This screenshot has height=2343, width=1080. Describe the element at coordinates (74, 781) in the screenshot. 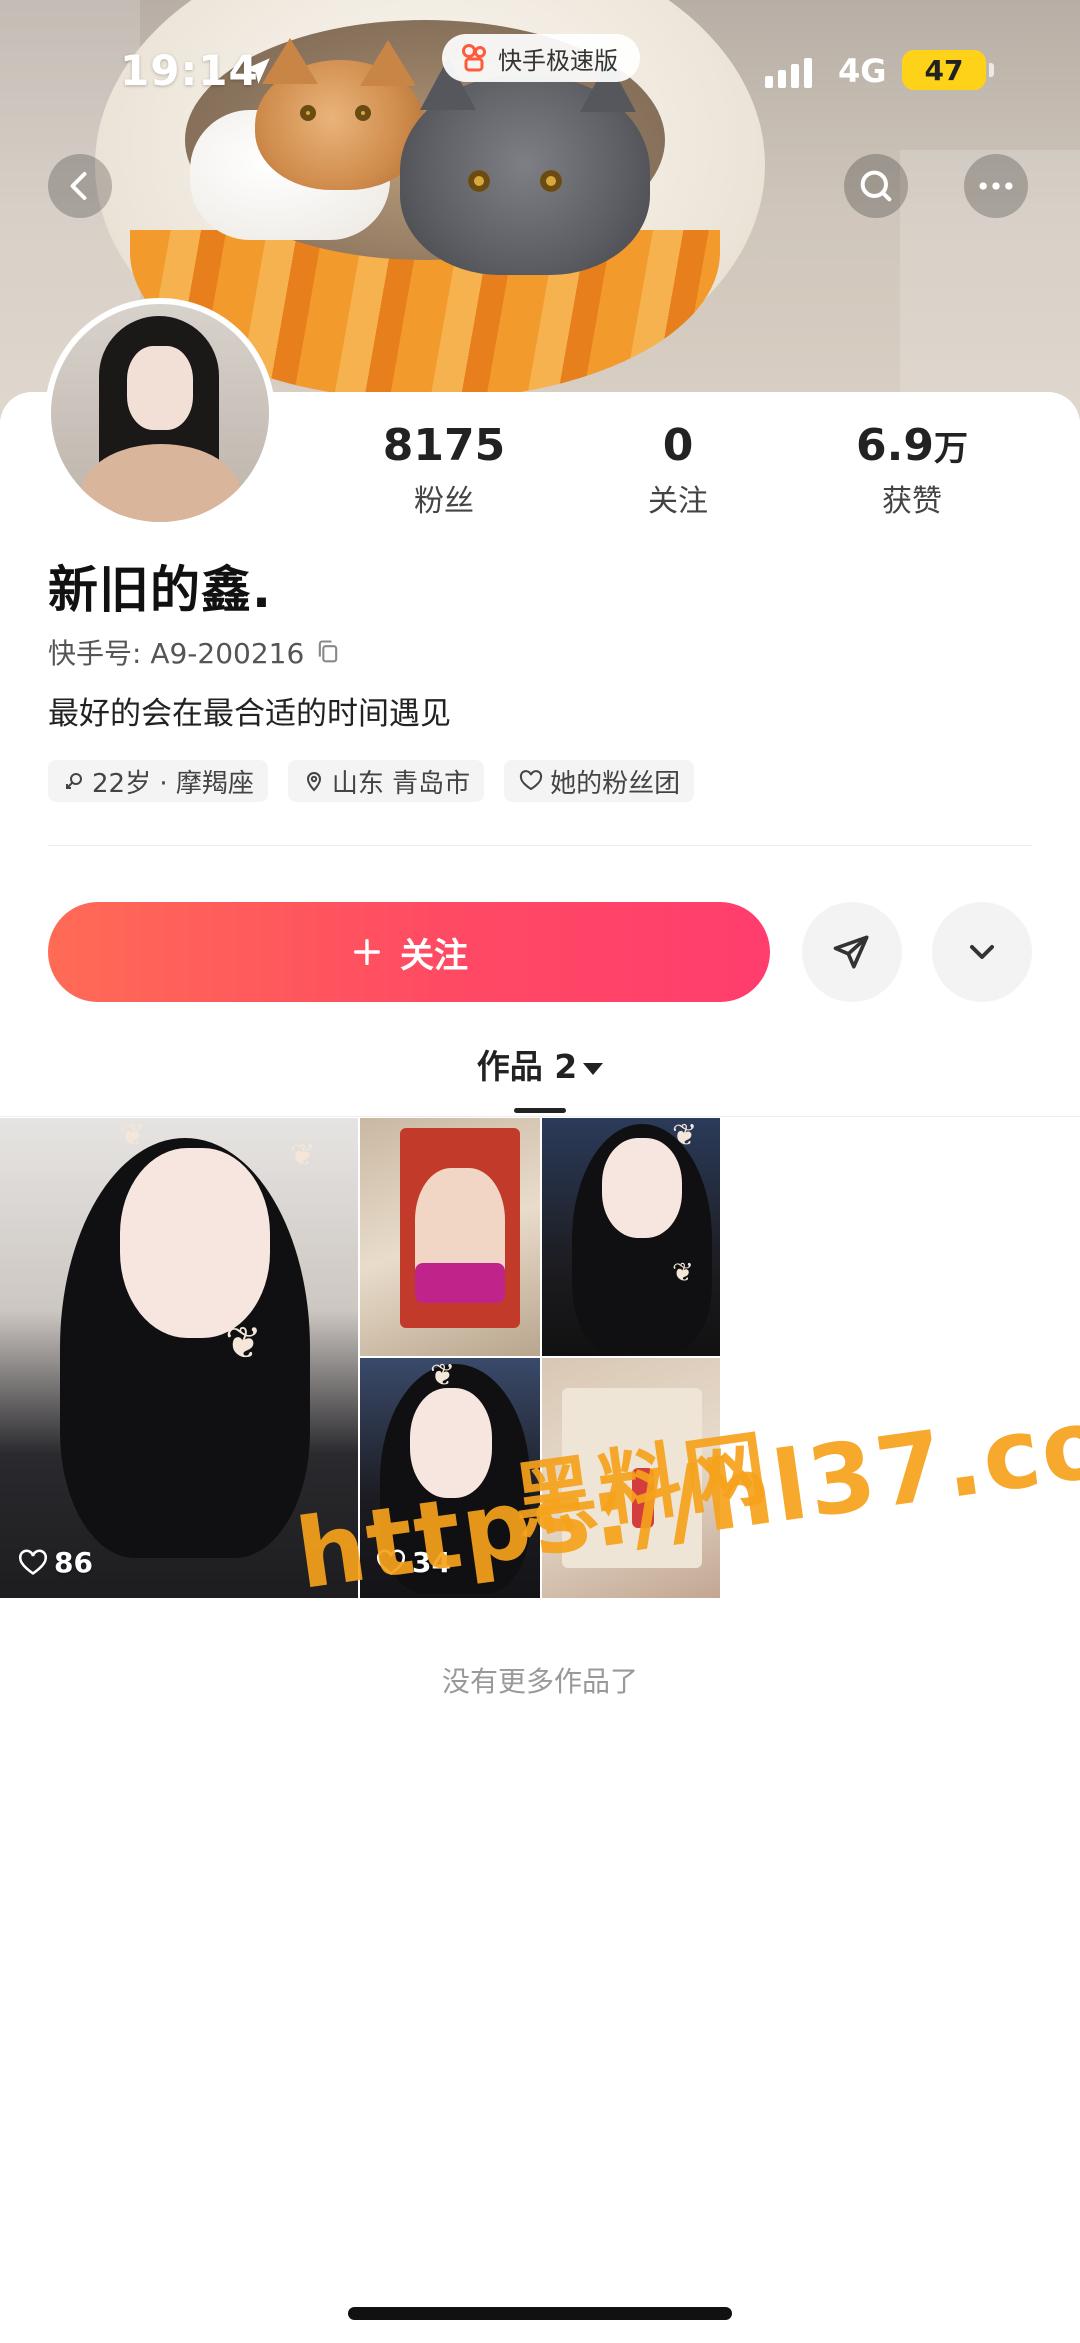

I see `female-icon` at that location.